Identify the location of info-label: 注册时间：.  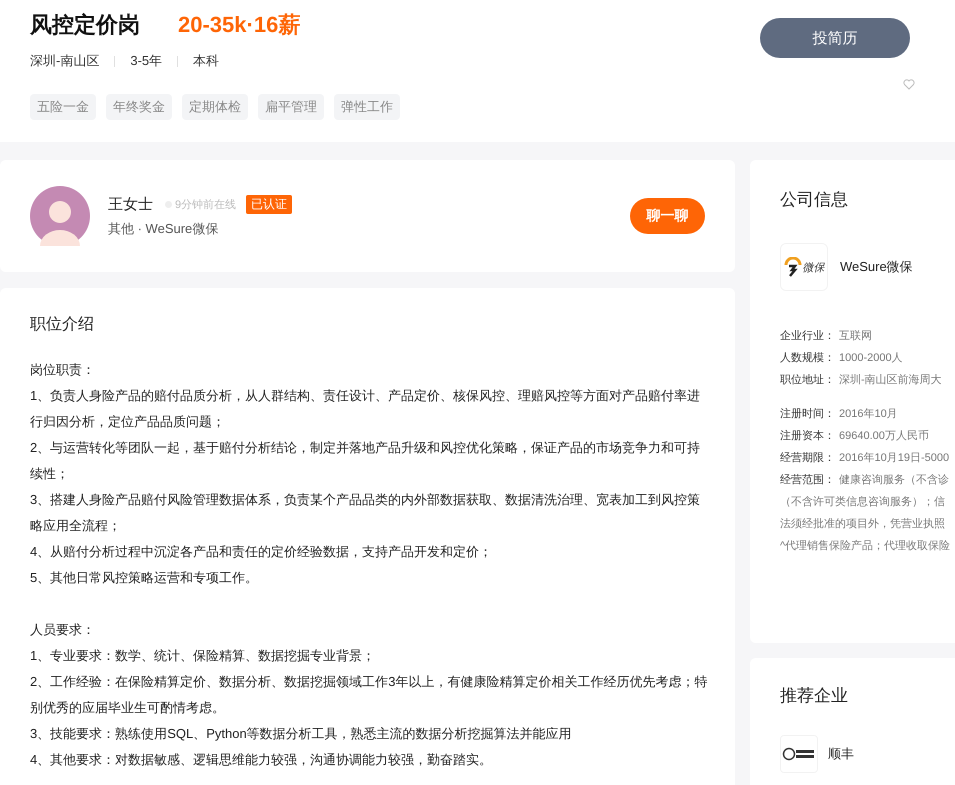
(808, 414).